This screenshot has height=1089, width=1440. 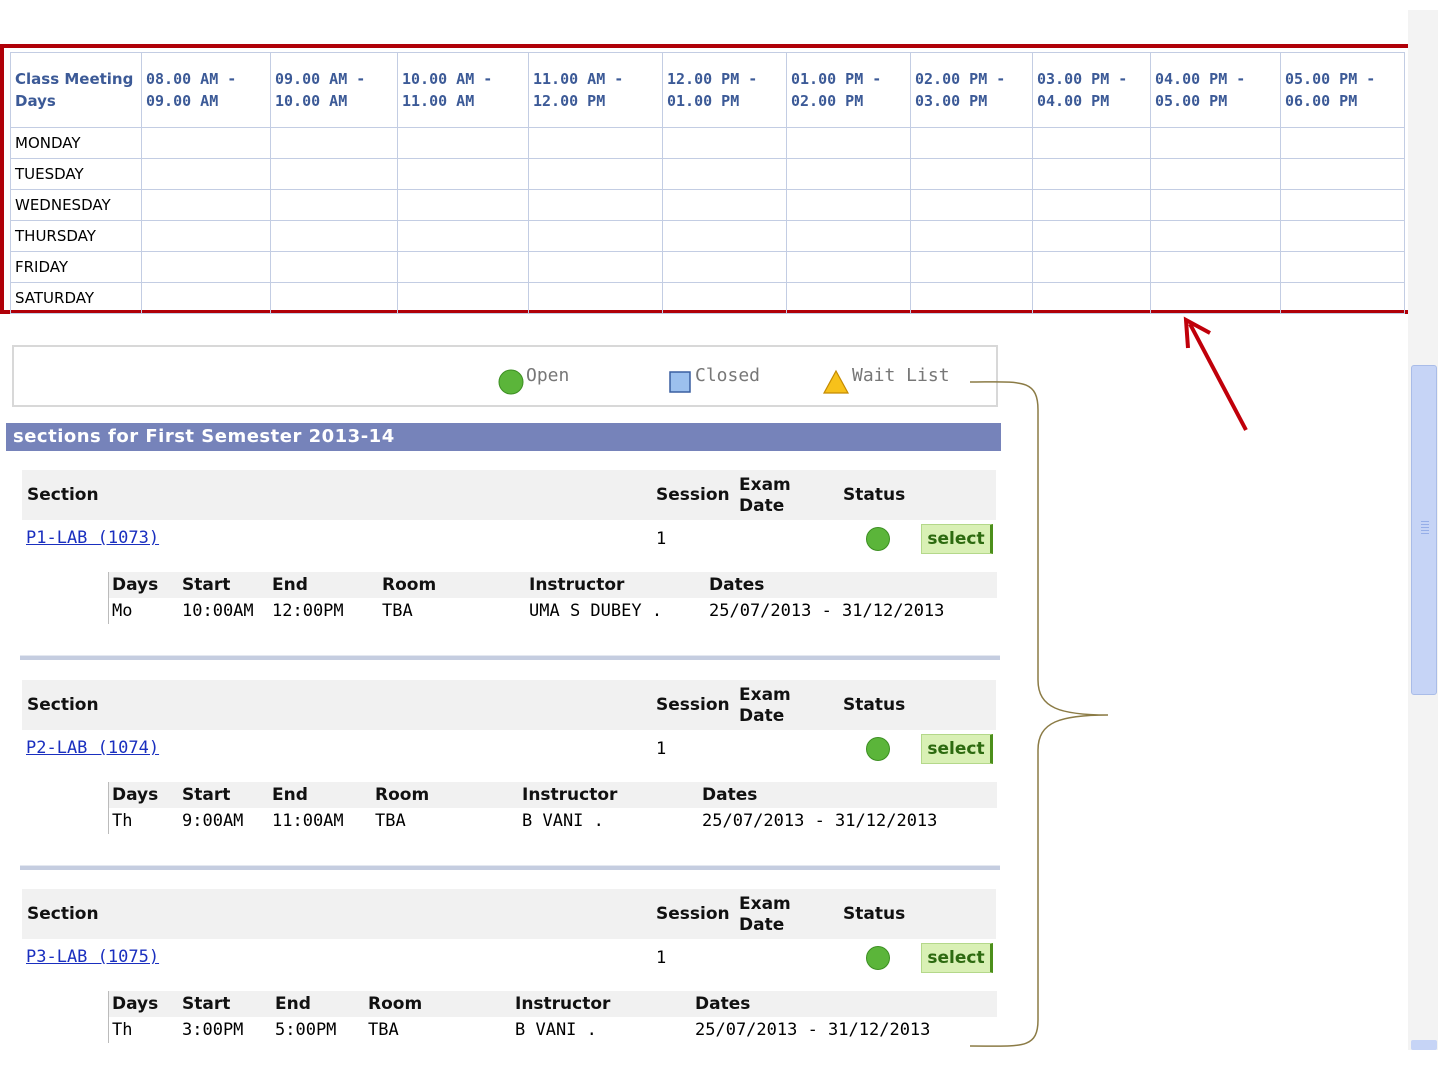 I want to click on meeting-dates: 25/07/2013 - 31/12/2013, so click(x=827, y=611).